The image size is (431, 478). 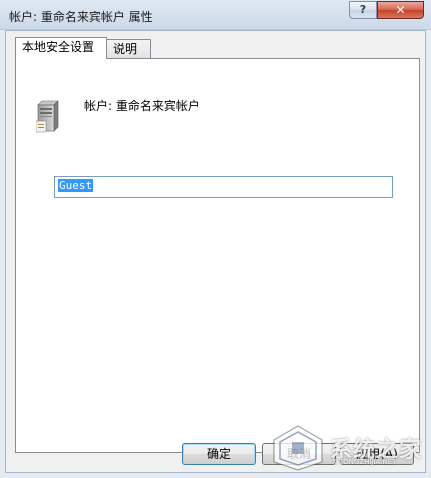 What do you see at coordinates (219, 454) in the screenshot?
I see `ok-button: 确定` at bounding box center [219, 454].